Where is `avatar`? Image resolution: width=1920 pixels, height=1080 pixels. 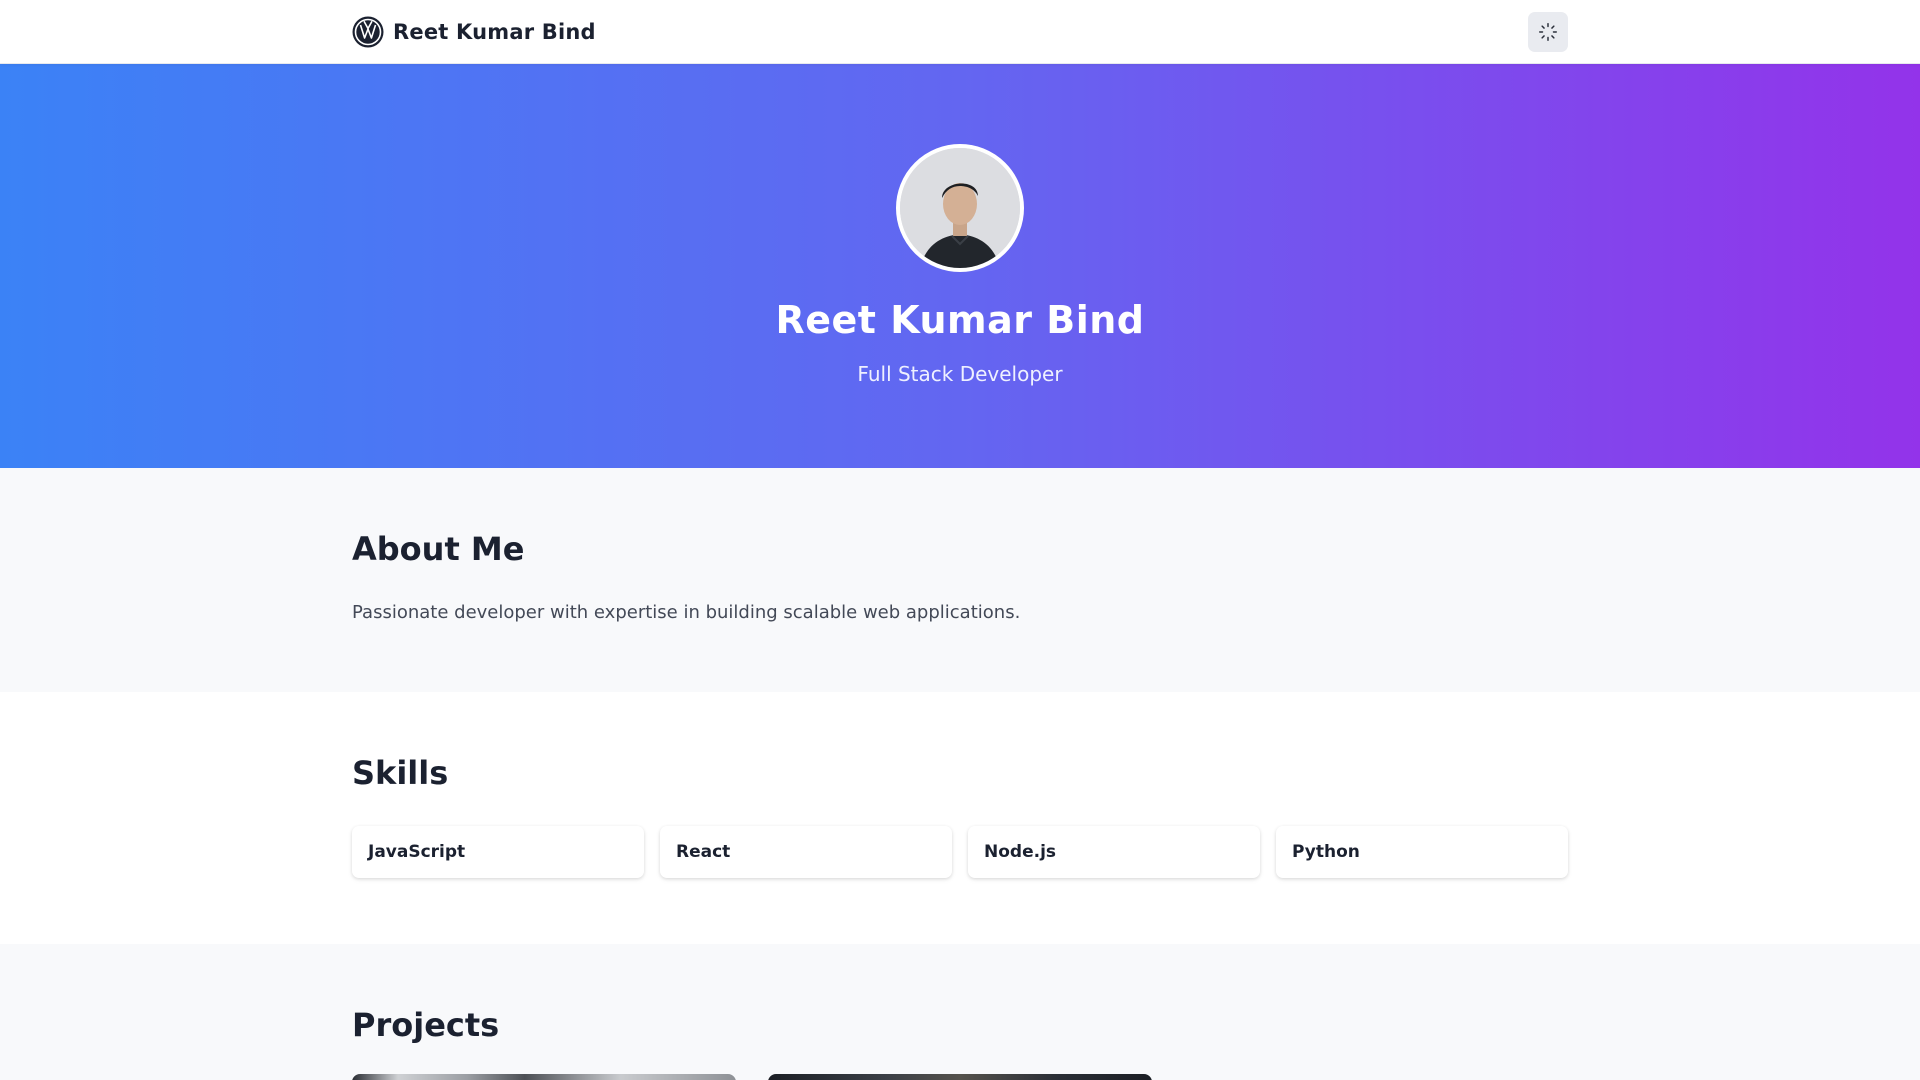 avatar is located at coordinates (960, 208).